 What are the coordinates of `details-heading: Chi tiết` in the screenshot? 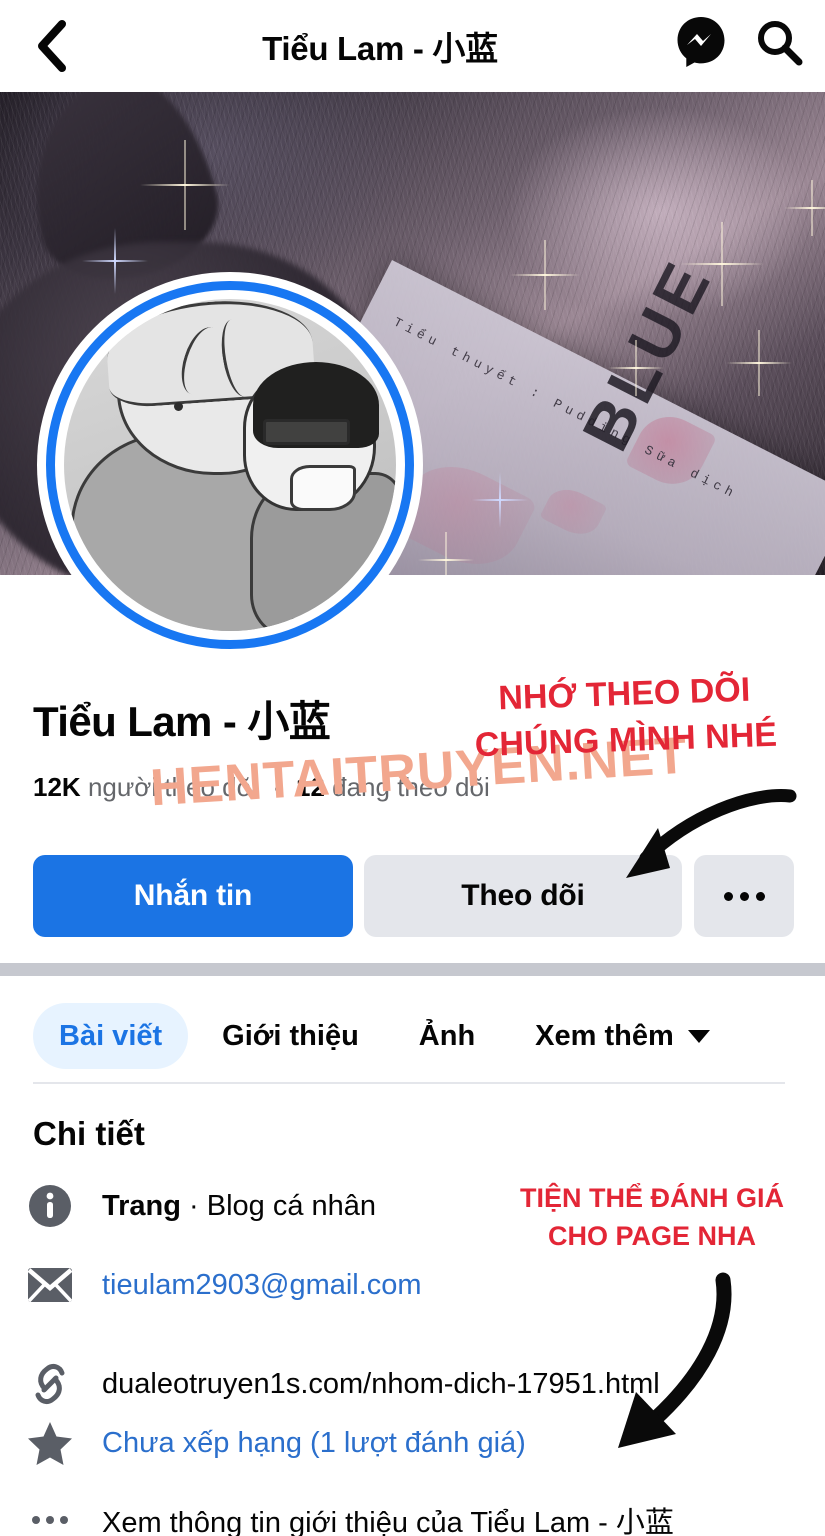 It's located at (89, 1133).